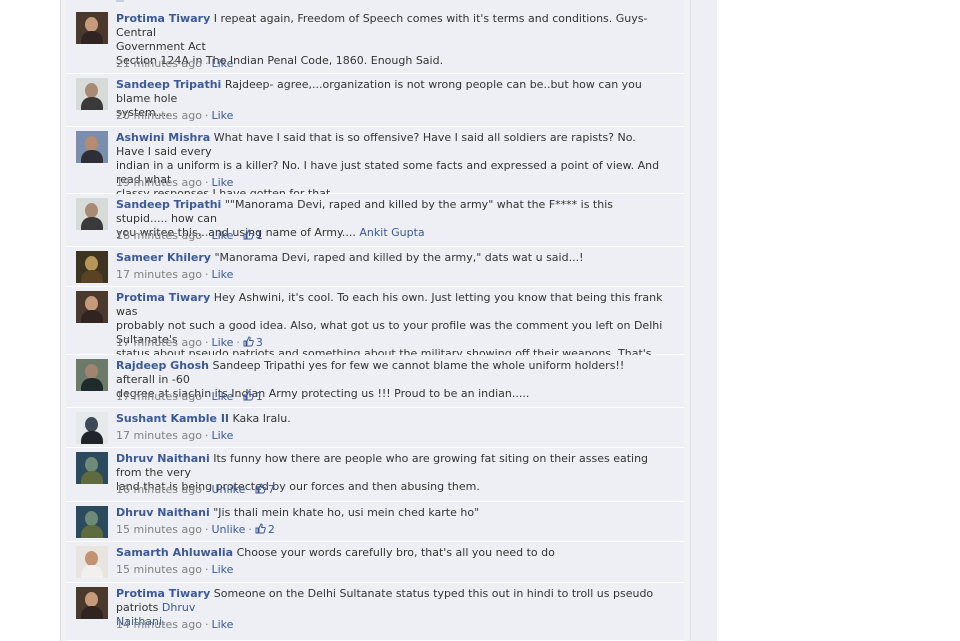 This screenshot has width=960, height=641. I want to click on comment-author-link: Samarth Ahluwalia, so click(174, 552).